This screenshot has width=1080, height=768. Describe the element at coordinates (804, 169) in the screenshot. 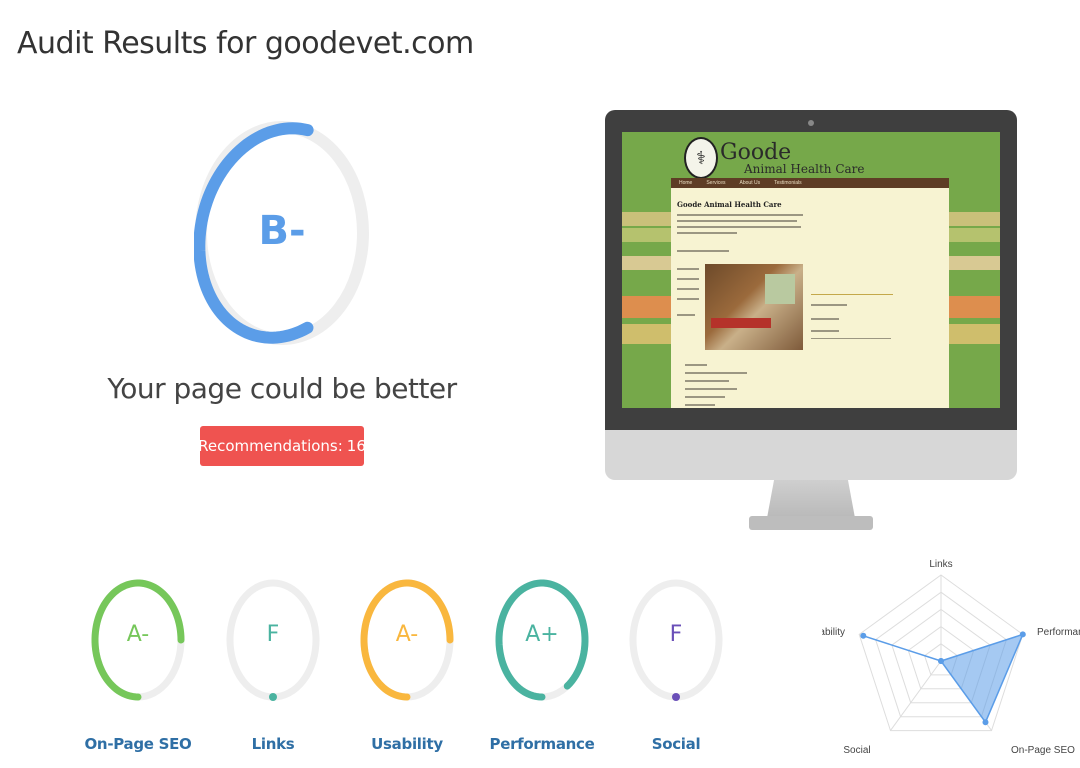

I see `site-tagline: Animal Health Care` at that location.